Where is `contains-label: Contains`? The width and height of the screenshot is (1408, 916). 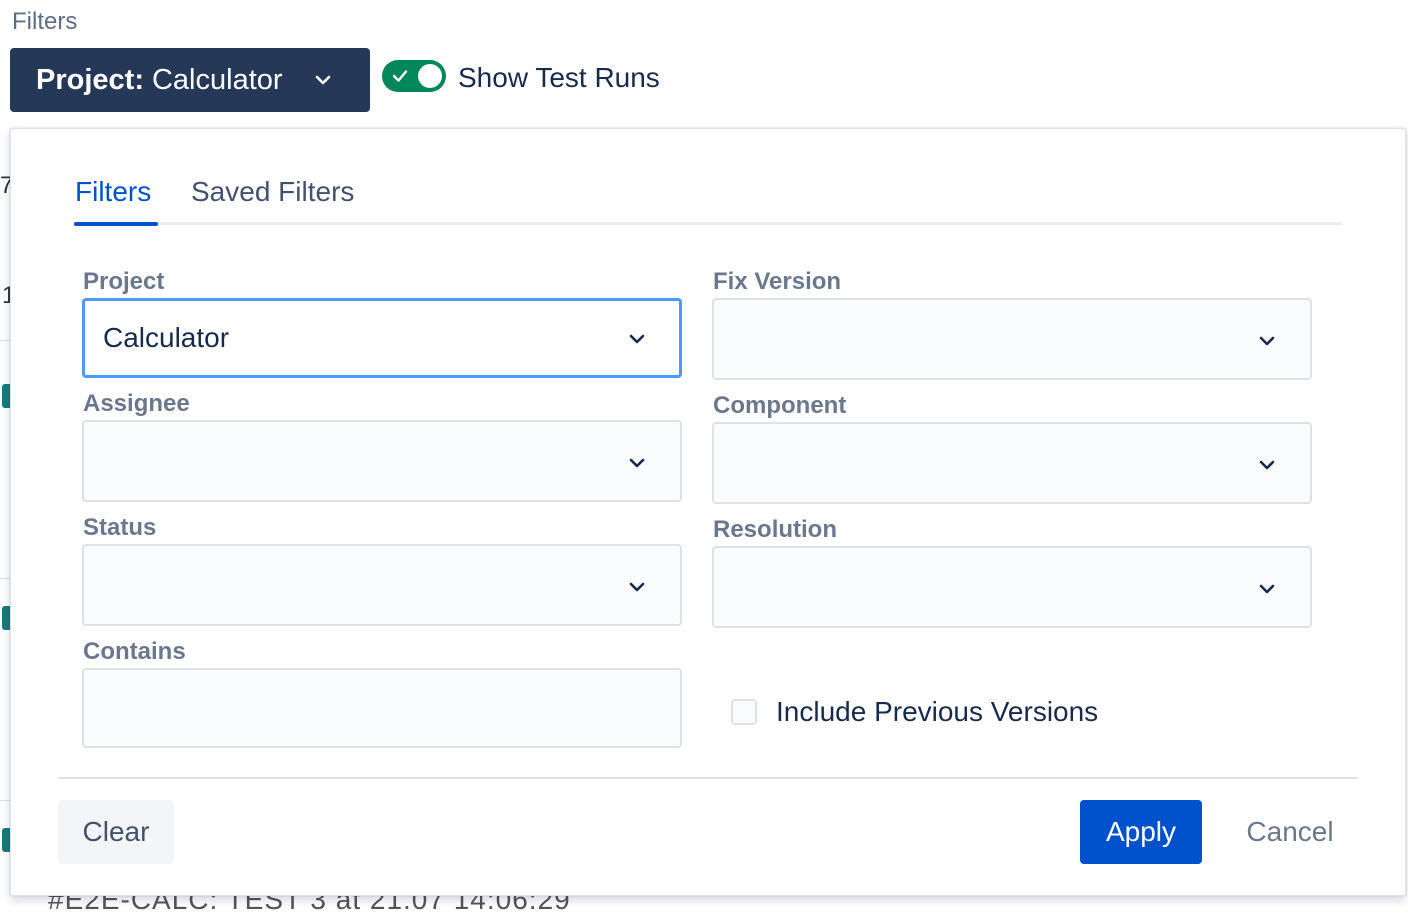 contains-label: Contains is located at coordinates (134, 651).